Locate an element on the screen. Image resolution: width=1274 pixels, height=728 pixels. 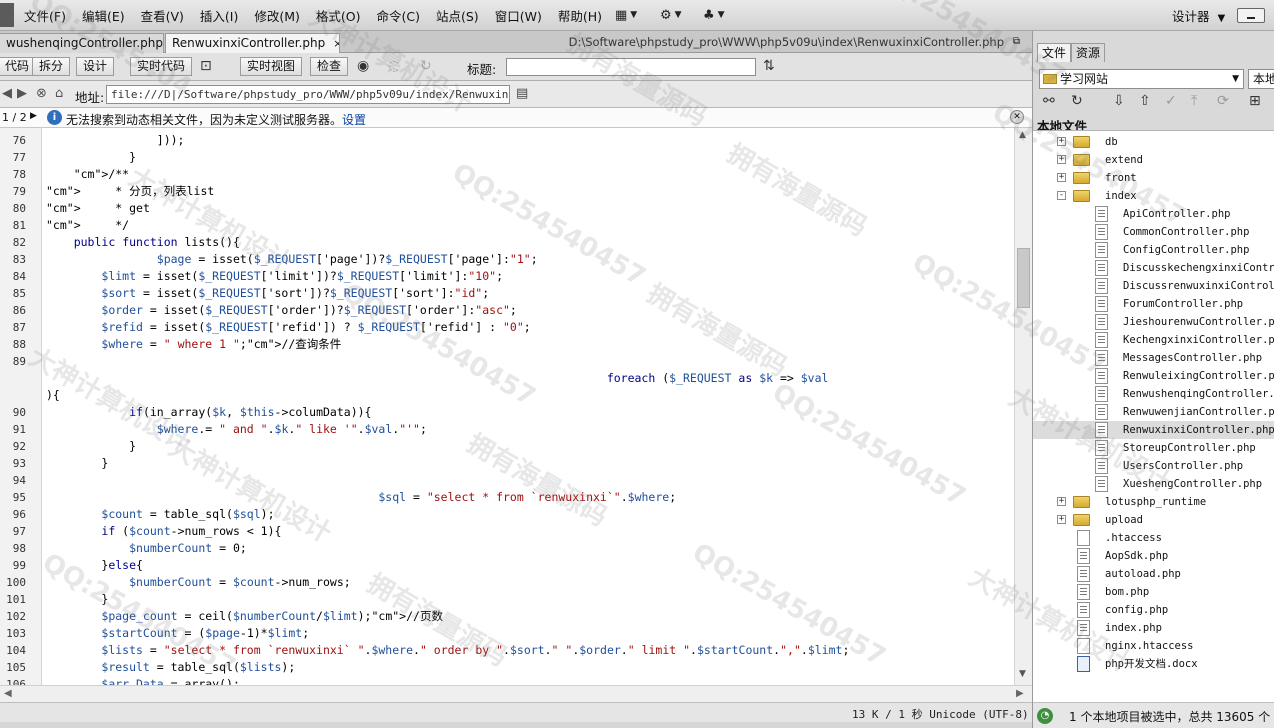
code-line: $arr_Data = array(); is located at coordinates (142, 680).